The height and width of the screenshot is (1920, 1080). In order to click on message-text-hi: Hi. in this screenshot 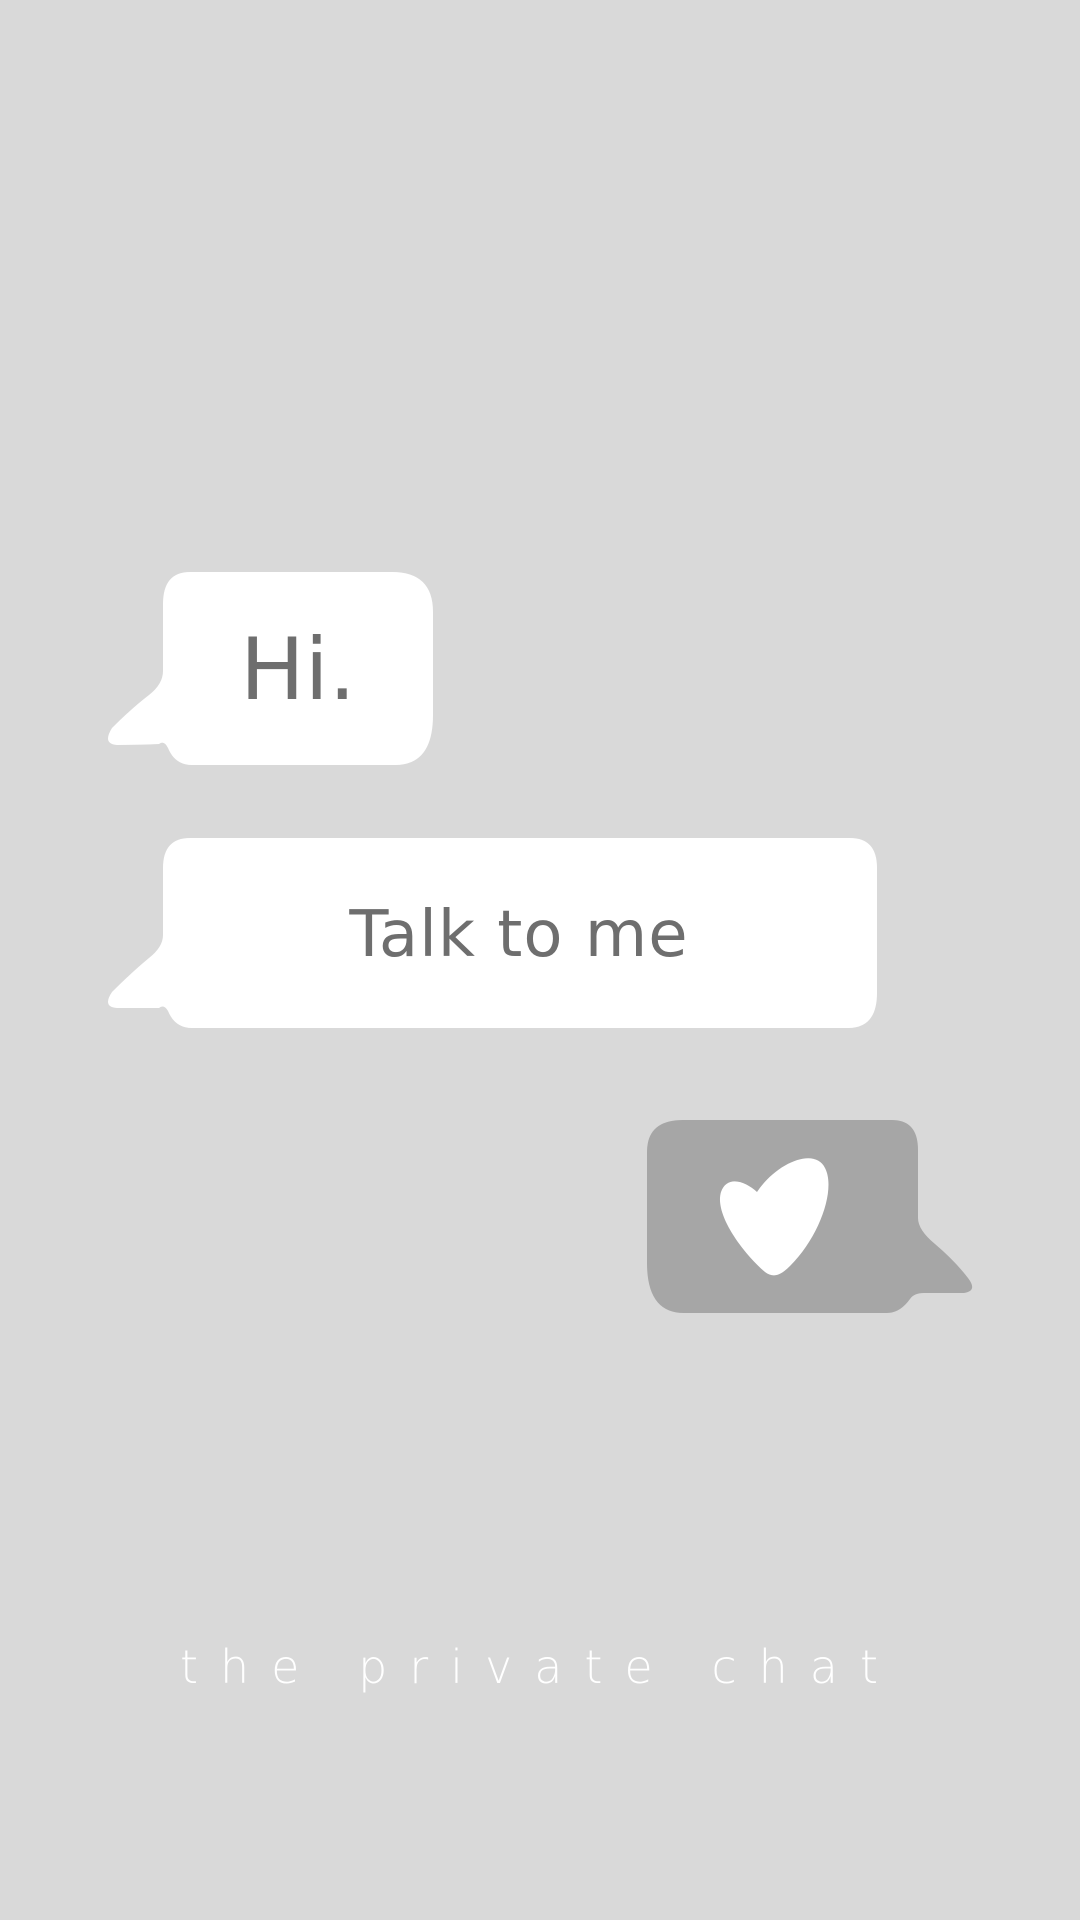, I will do `click(298, 670)`.